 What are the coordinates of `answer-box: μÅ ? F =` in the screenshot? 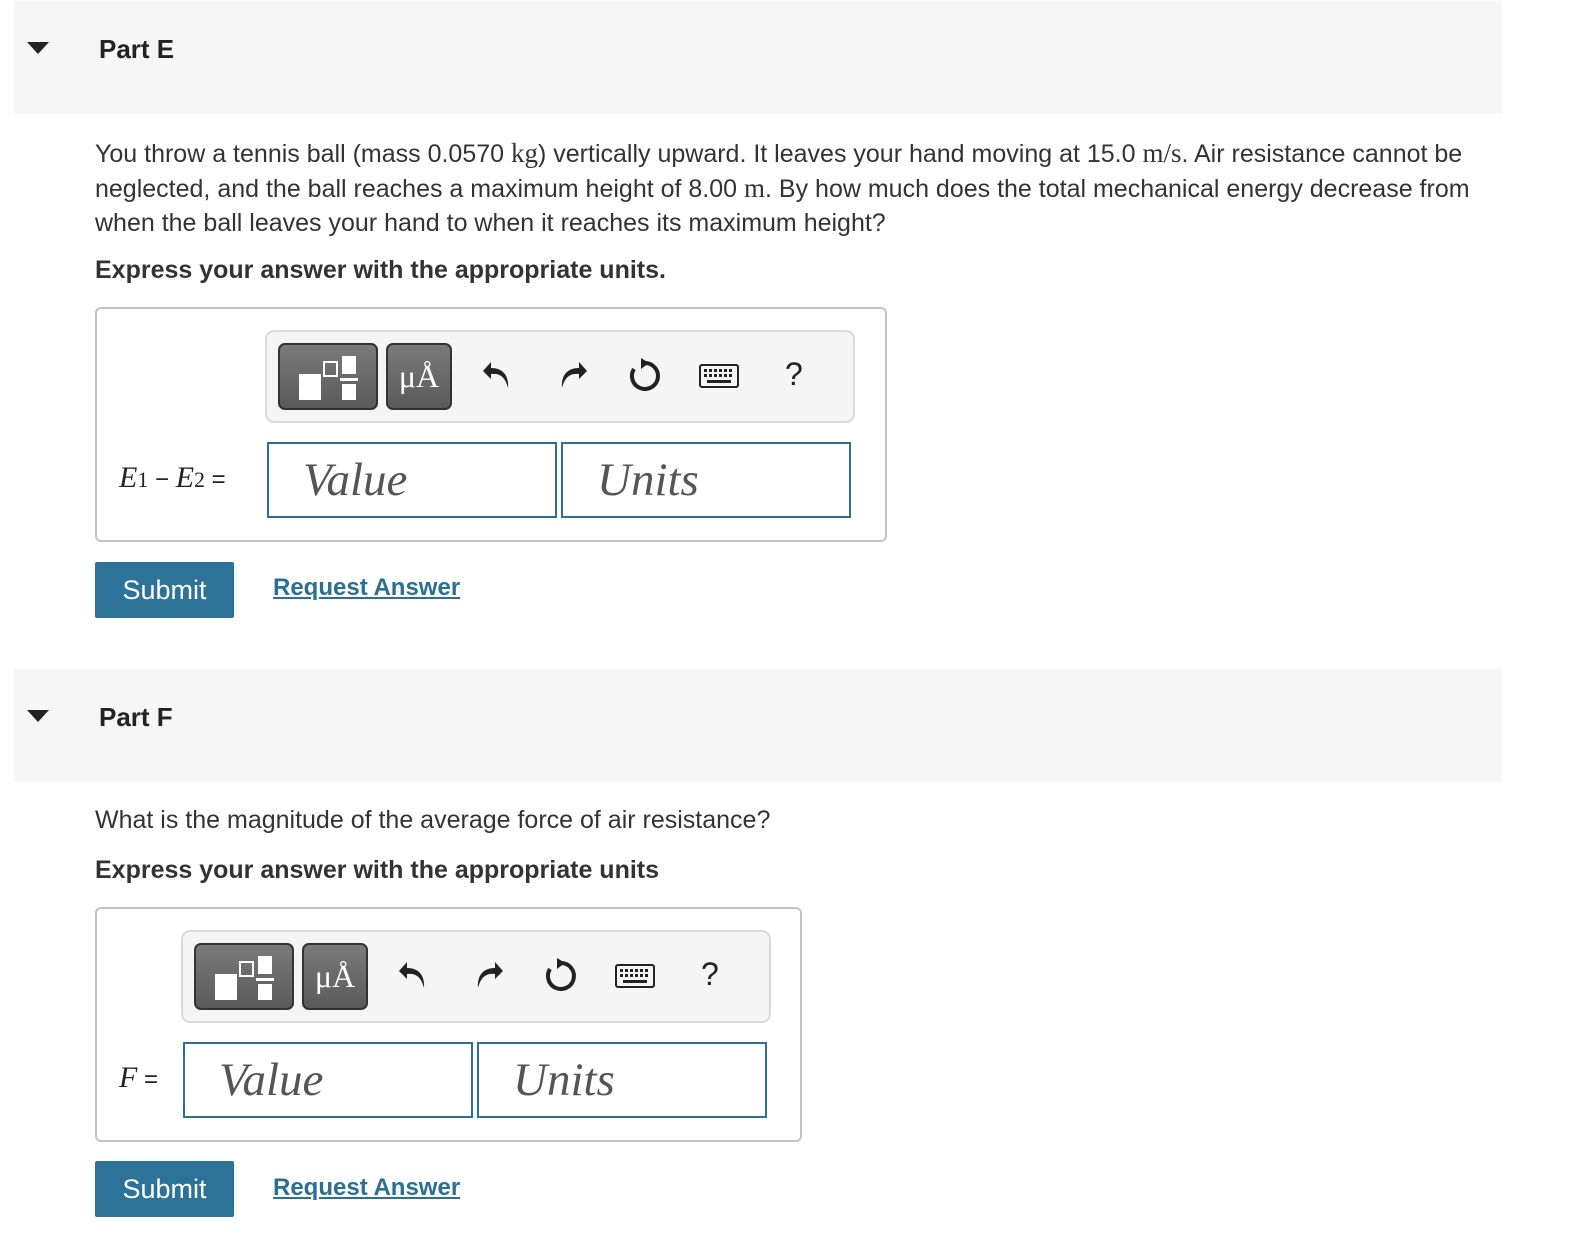 It's located at (448, 1024).